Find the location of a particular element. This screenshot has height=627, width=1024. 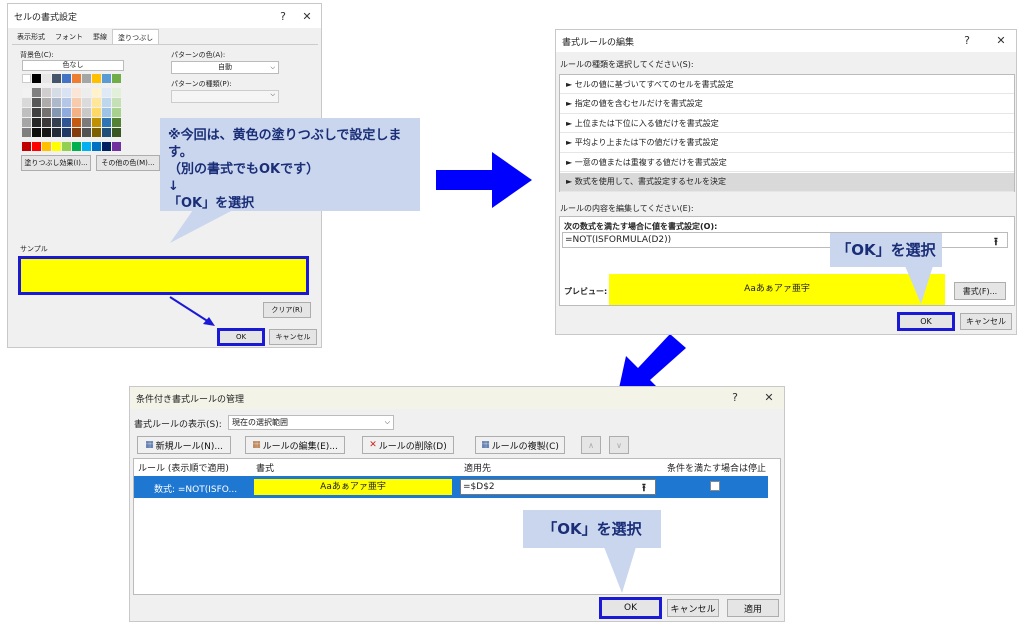

cancel-button: キャンセル is located at coordinates (693, 608).